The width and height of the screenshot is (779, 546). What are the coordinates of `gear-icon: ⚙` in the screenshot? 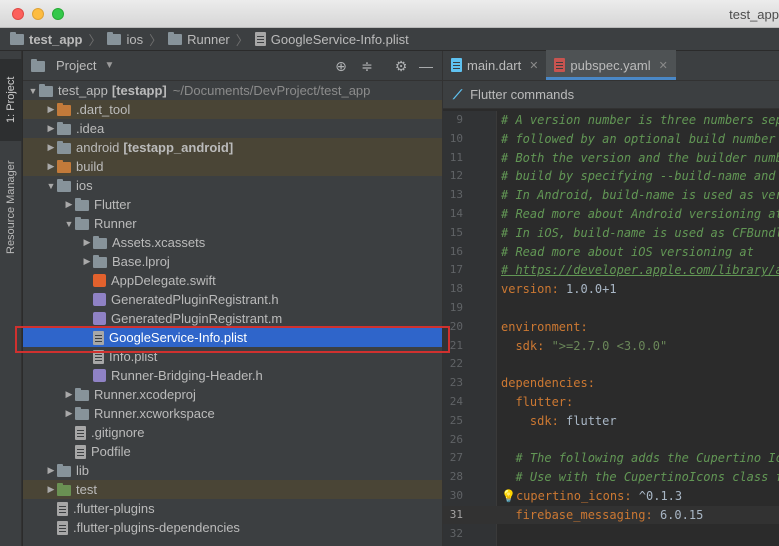 It's located at (401, 66).